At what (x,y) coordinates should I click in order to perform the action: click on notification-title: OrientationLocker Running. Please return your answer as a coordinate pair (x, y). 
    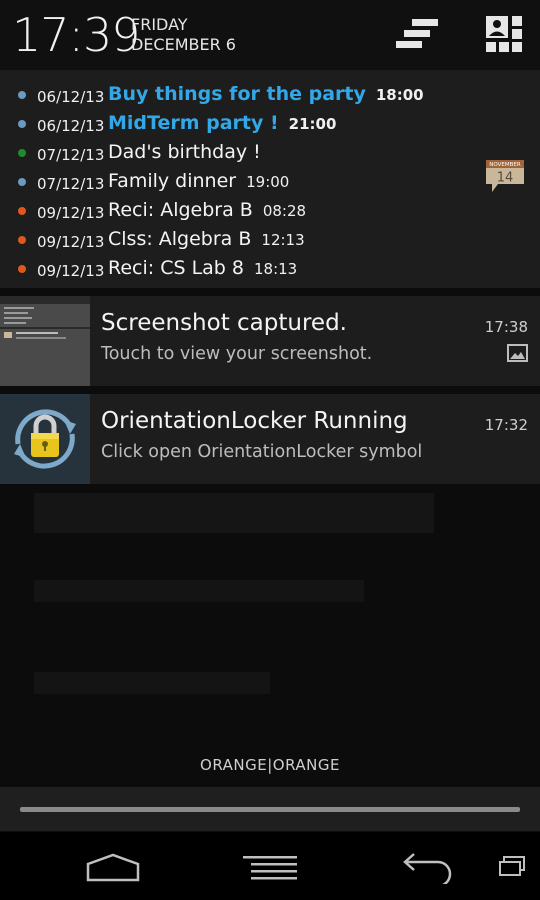
    Looking at the image, I should click on (254, 421).